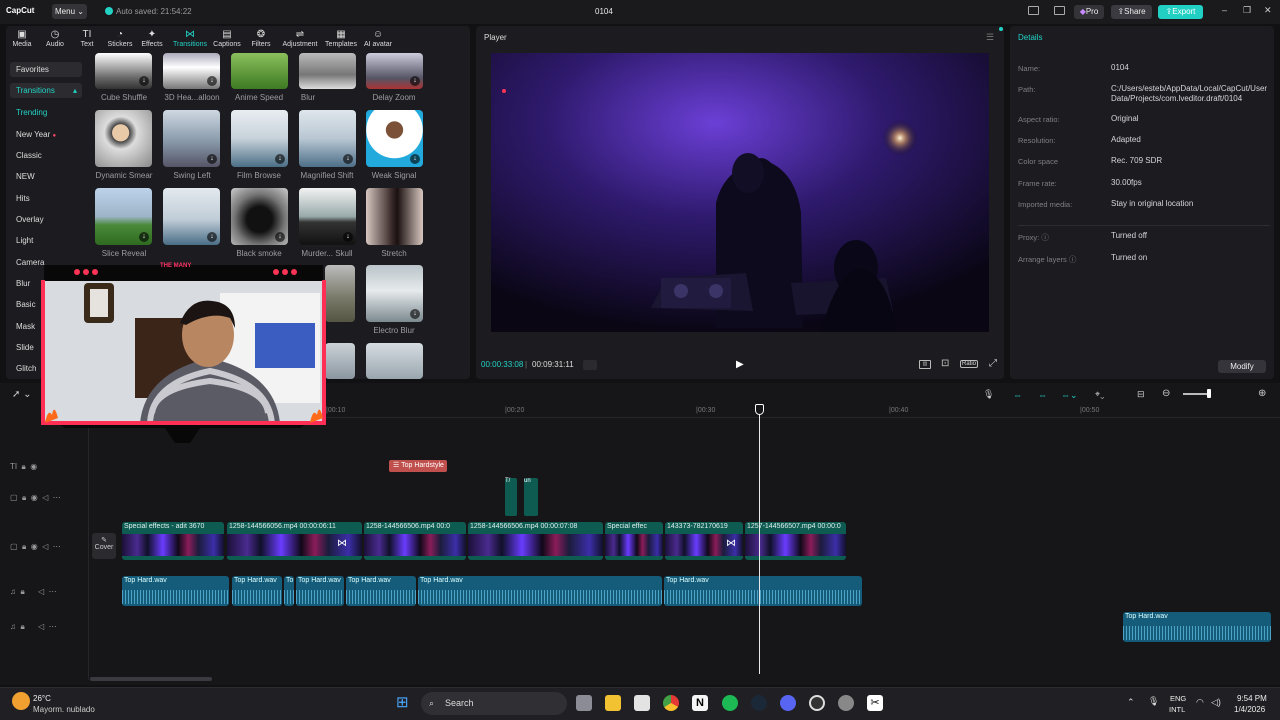 The width and height of the screenshot is (1280, 720). What do you see at coordinates (402, 702) in the screenshot?
I see `windows-start-icon: ⊞` at bounding box center [402, 702].